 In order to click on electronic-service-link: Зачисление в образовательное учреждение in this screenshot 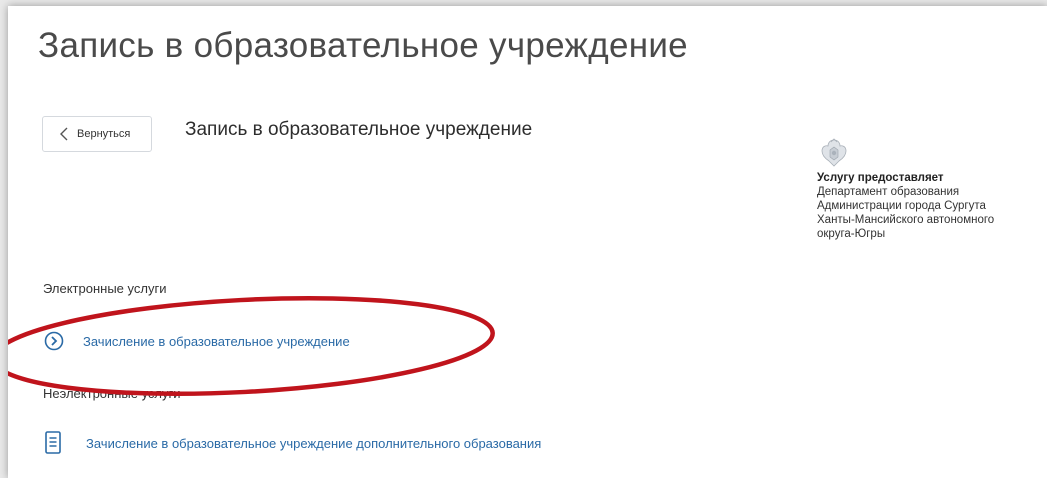, I will do `click(196, 341)`.